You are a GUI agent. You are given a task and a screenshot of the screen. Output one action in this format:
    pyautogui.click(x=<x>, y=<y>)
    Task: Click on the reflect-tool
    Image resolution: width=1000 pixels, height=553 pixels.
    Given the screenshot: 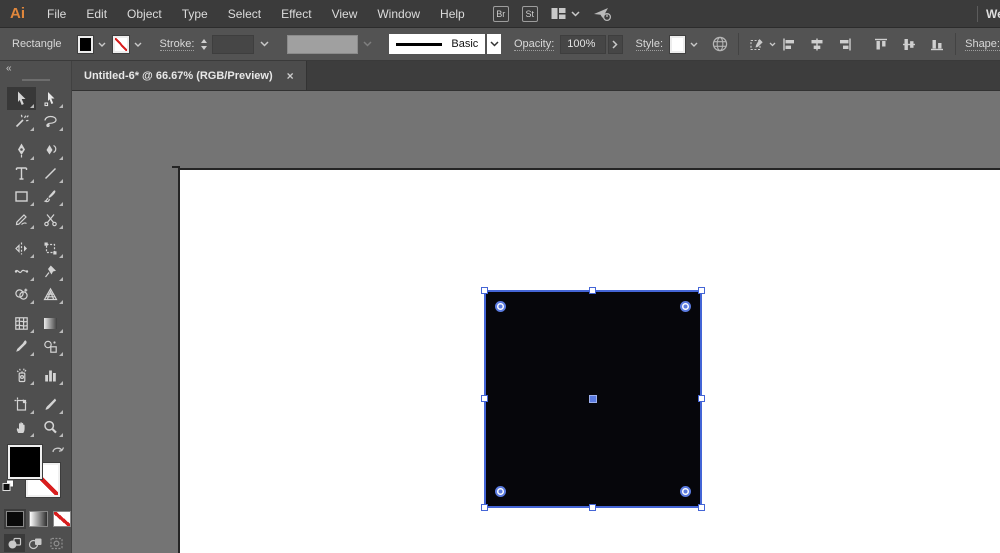 What is the action you would take?
    pyautogui.click(x=21, y=248)
    